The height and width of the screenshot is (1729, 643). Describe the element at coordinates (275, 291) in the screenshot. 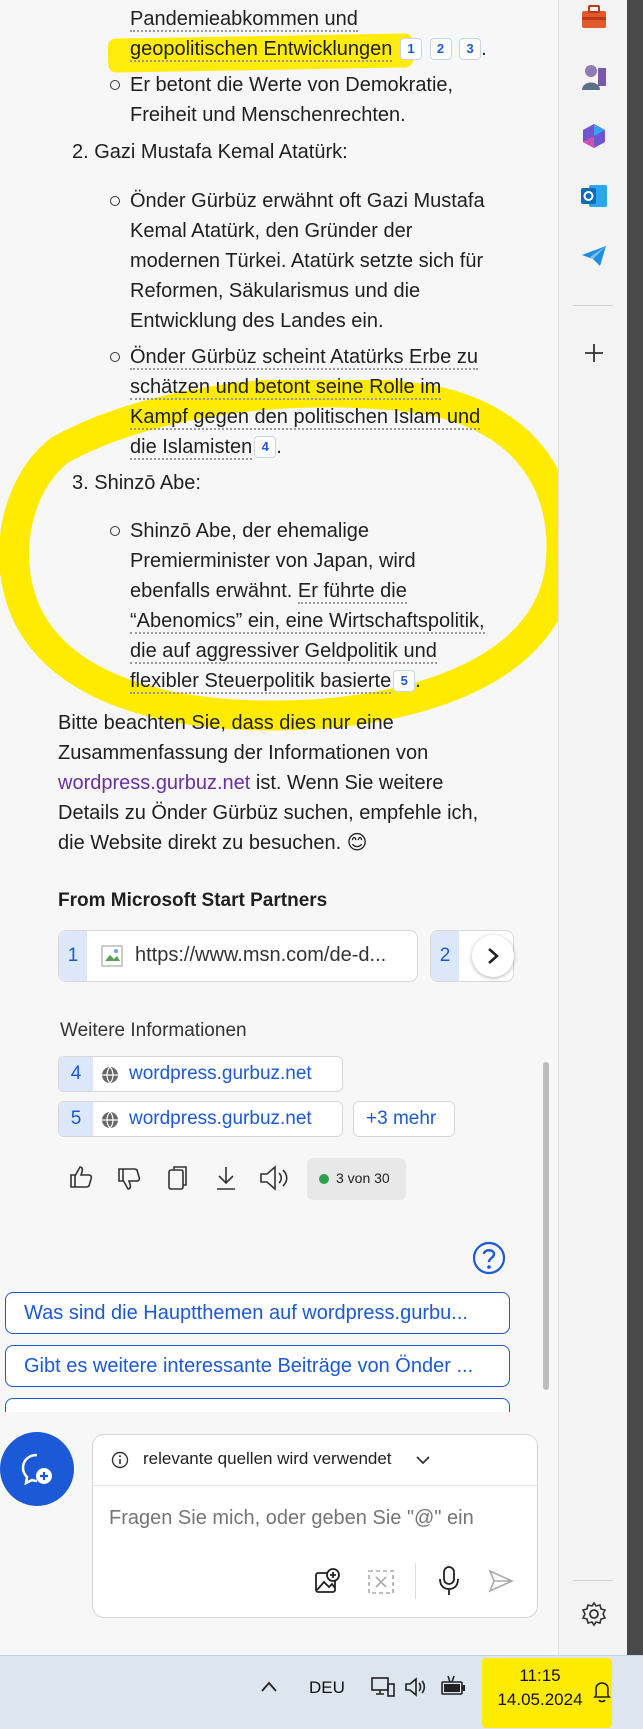

I see `answer-text-line: Reformen, Säkularismus und die` at that location.